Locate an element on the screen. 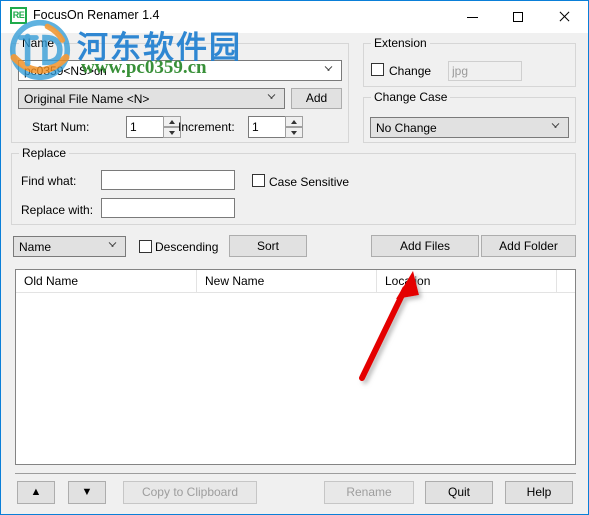 This screenshot has width=589, height=515. minimize-icon is located at coordinates (473, 16).